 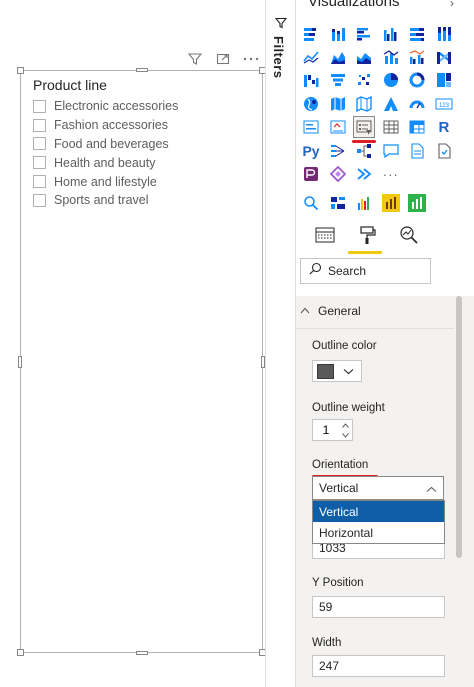 What do you see at coordinates (391, 34) in the screenshot?
I see `clustered-column-icon` at bounding box center [391, 34].